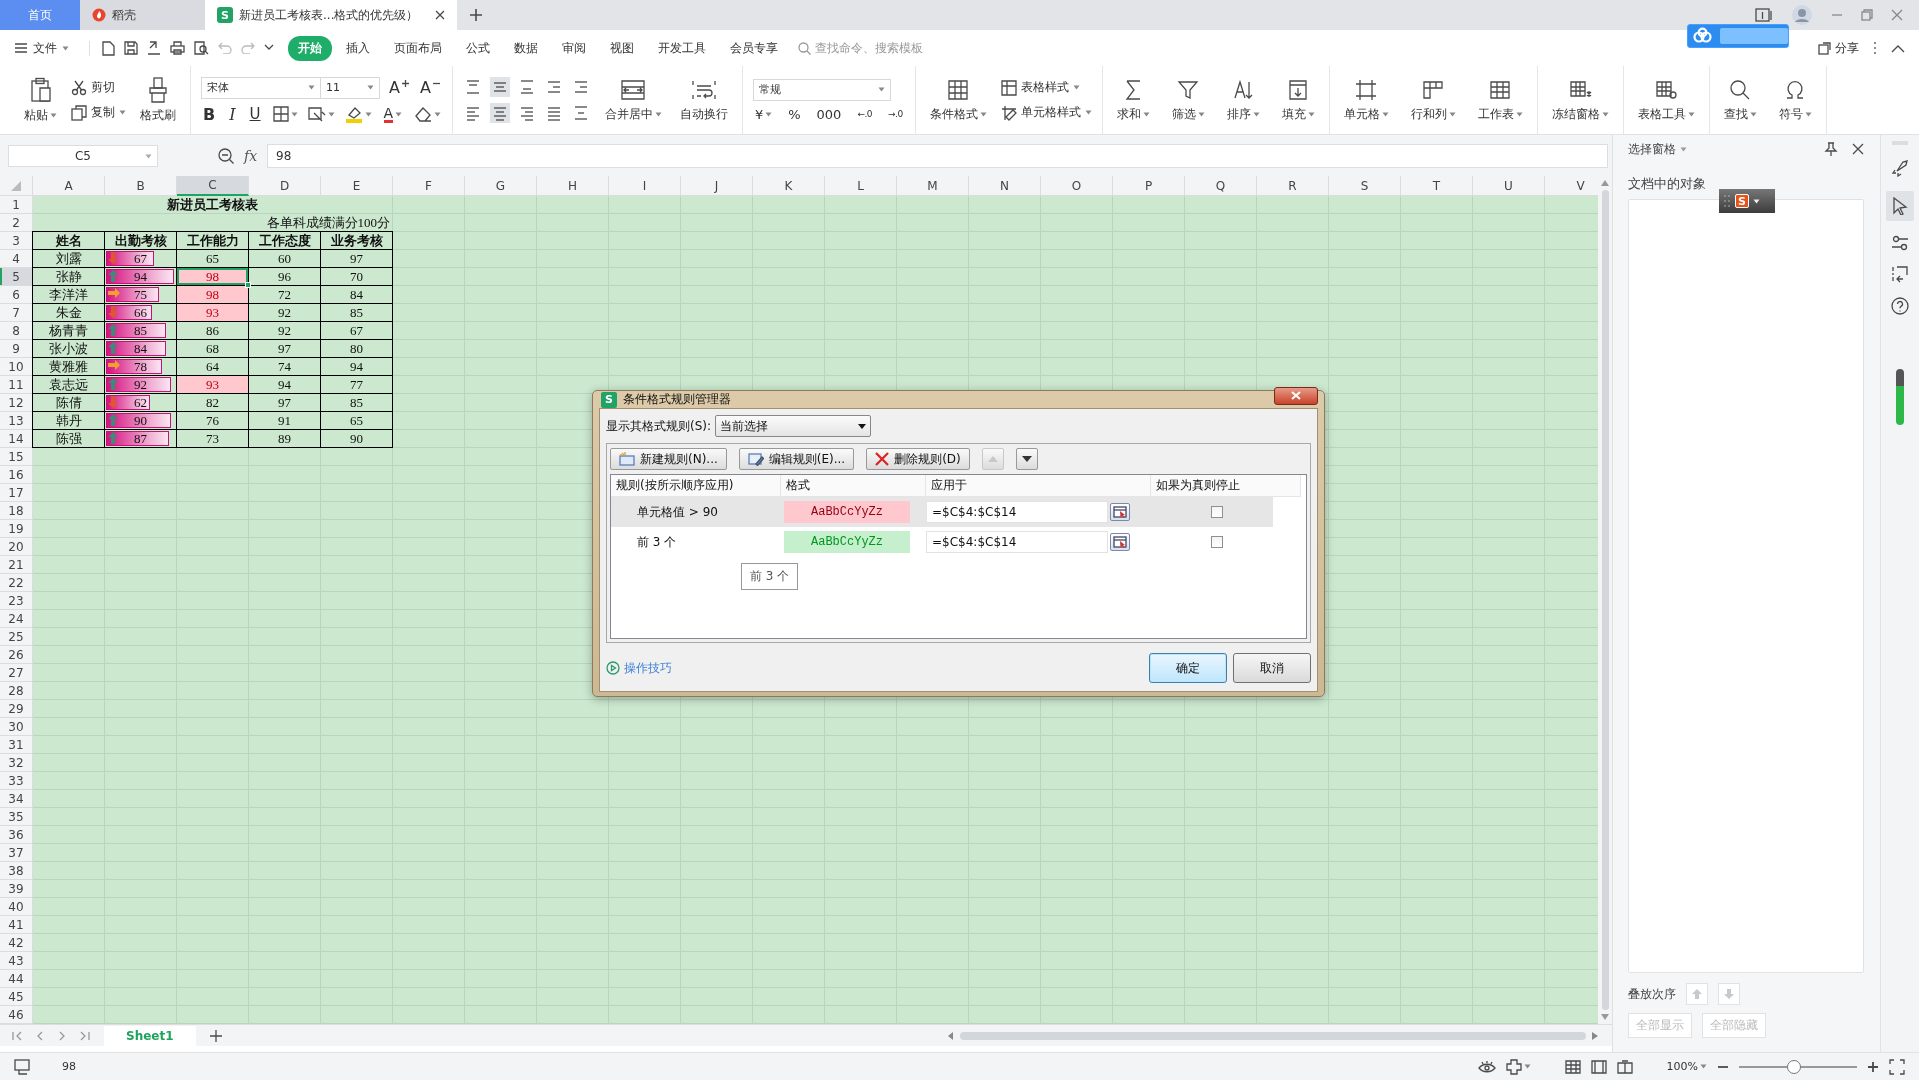 Image resolution: width=1919 pixels, height=1080 pixels. I want to click on zoom-dropdown: 100%, so click(1686, 1066).